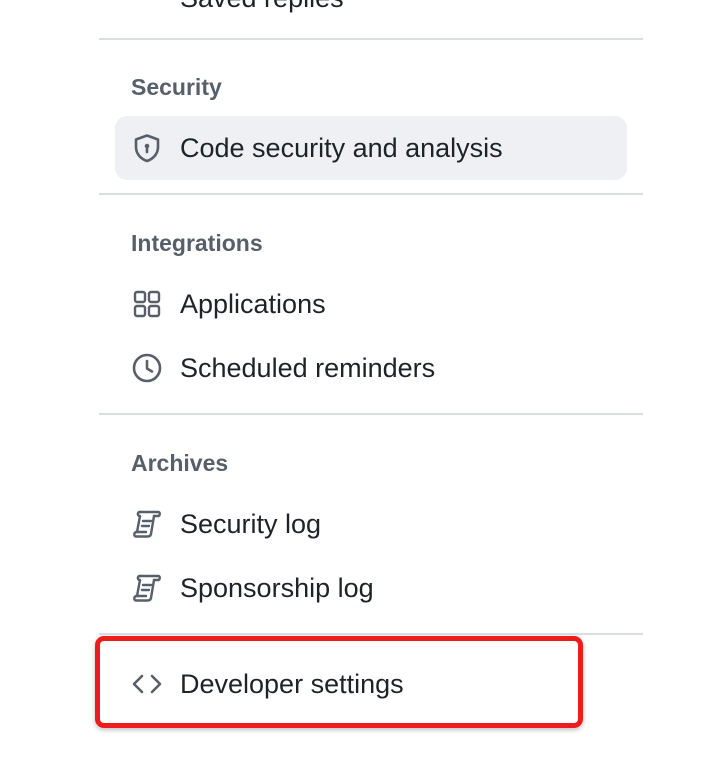  I want to click on section-heading-security: Security, so click(176, 87).